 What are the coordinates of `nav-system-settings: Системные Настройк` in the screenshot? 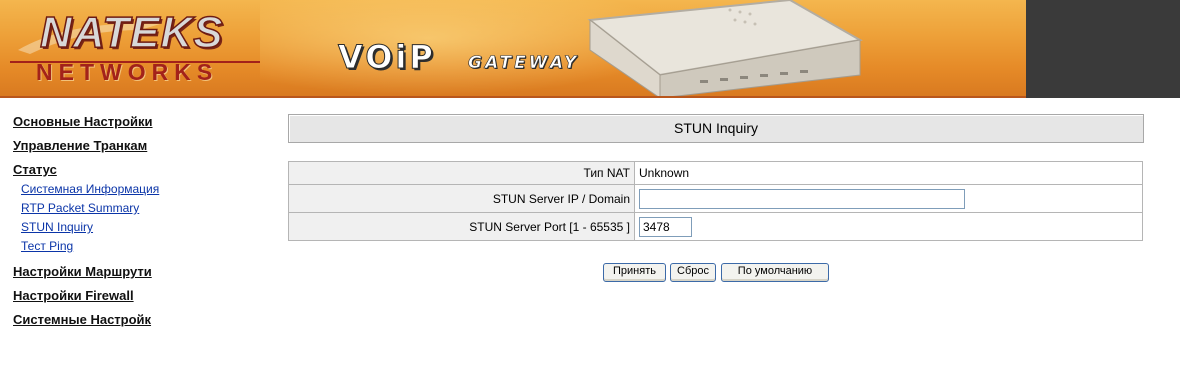 It's located at (82, 319).